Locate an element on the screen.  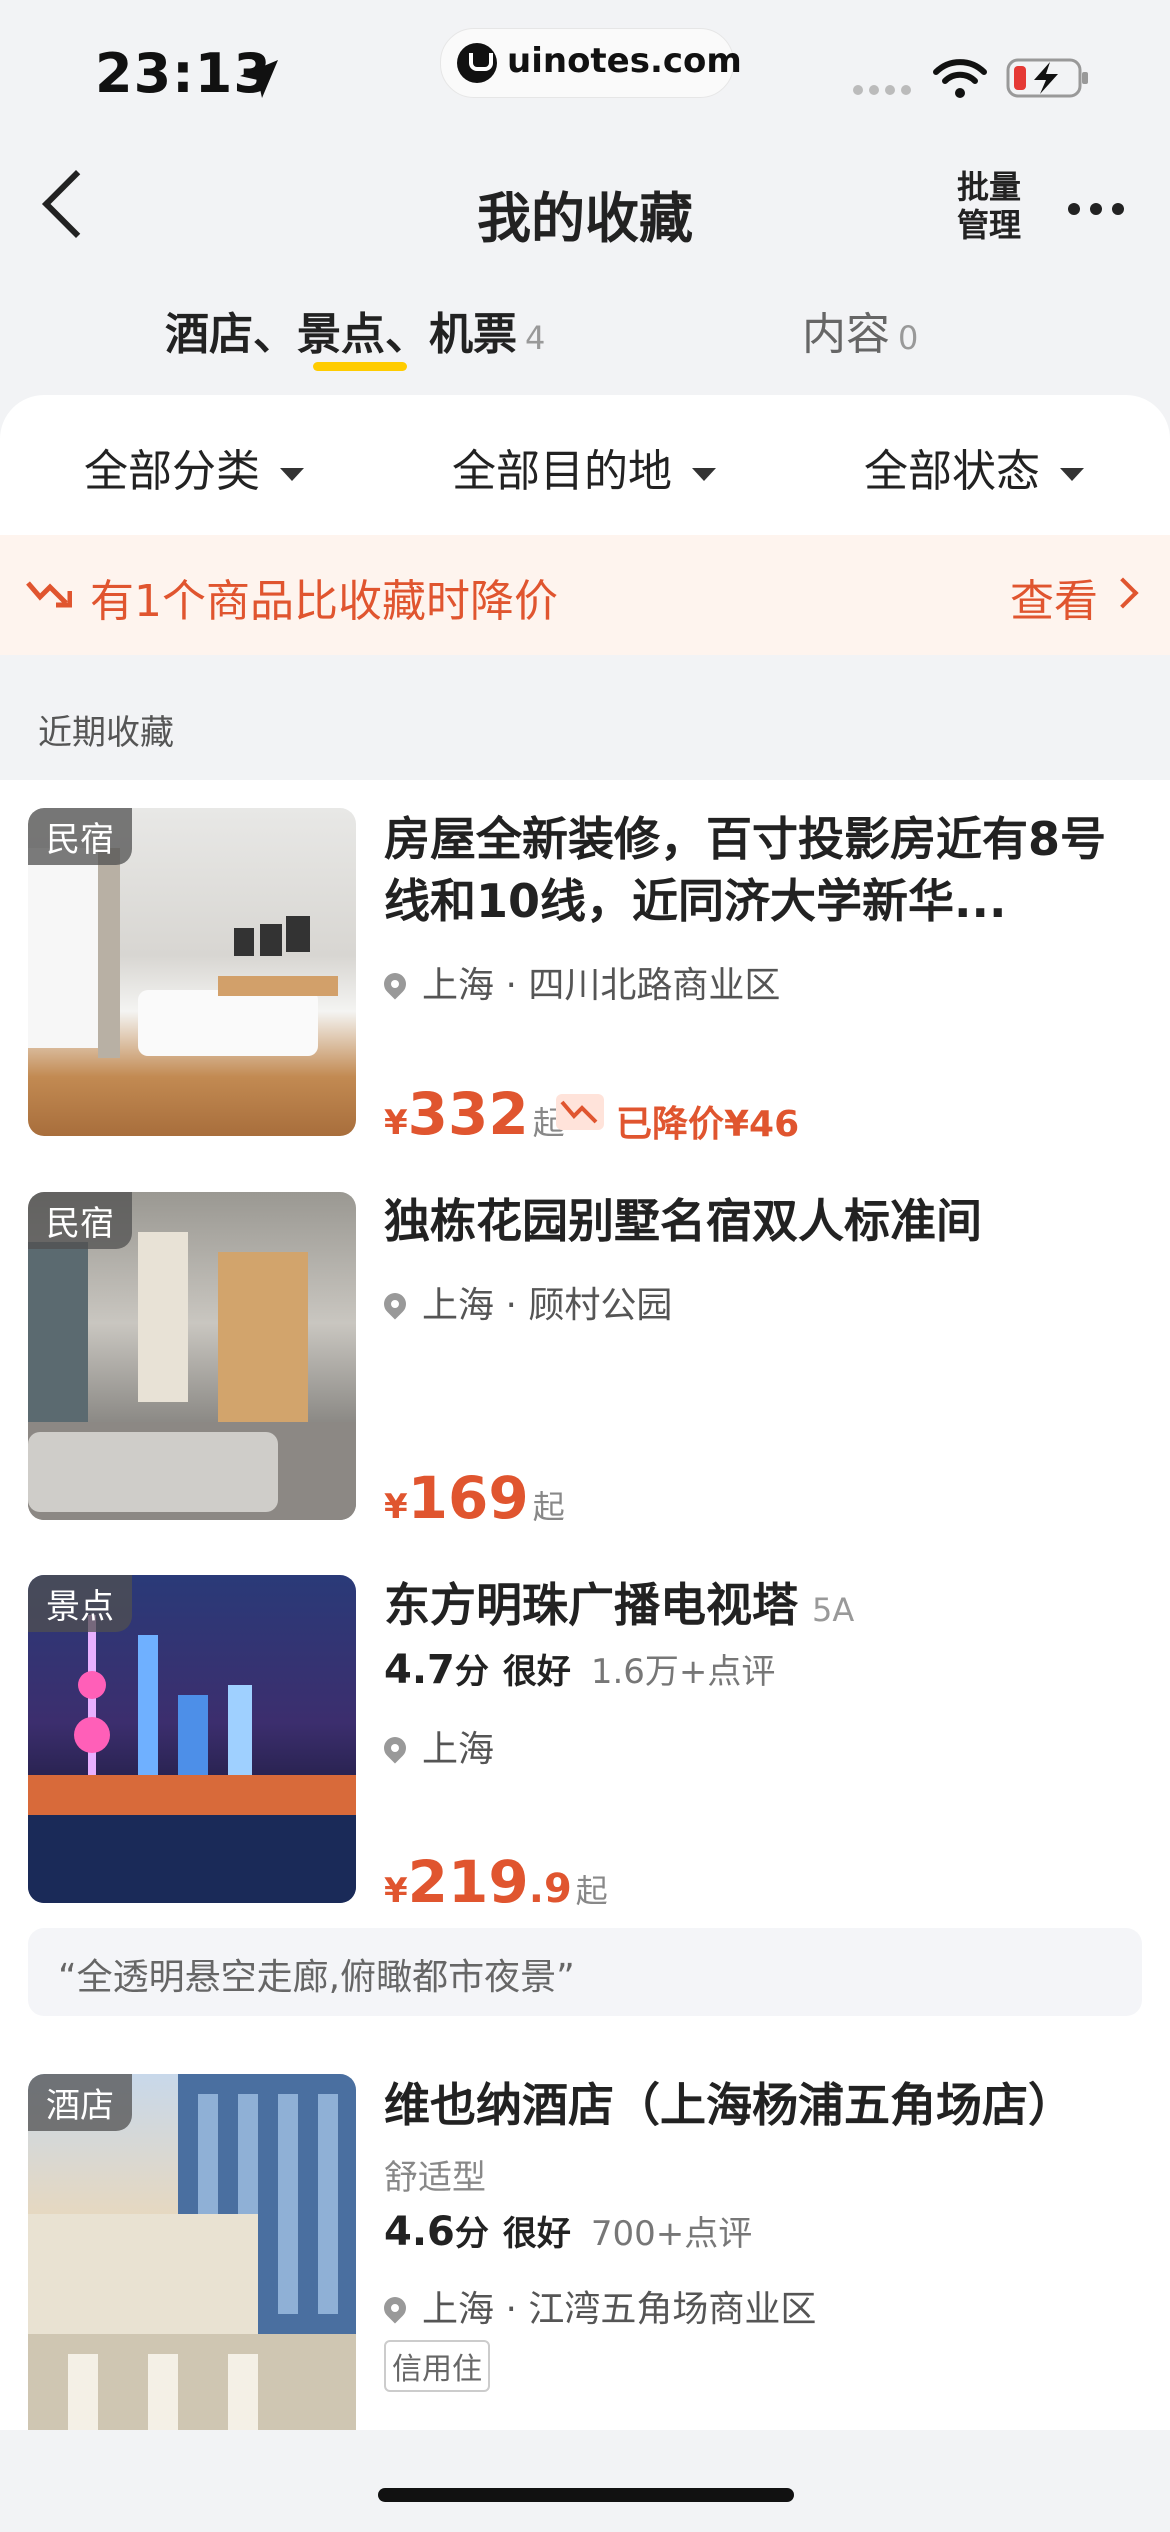
battery-charging-icon is located at coordinates (1047, 78).